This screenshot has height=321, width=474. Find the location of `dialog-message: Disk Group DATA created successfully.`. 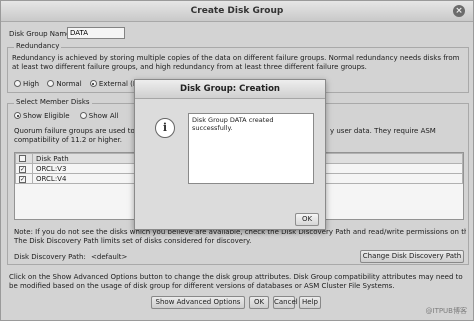

dialog-message: Disk Group DATA created successfully. is located at coordinates (251, 148).